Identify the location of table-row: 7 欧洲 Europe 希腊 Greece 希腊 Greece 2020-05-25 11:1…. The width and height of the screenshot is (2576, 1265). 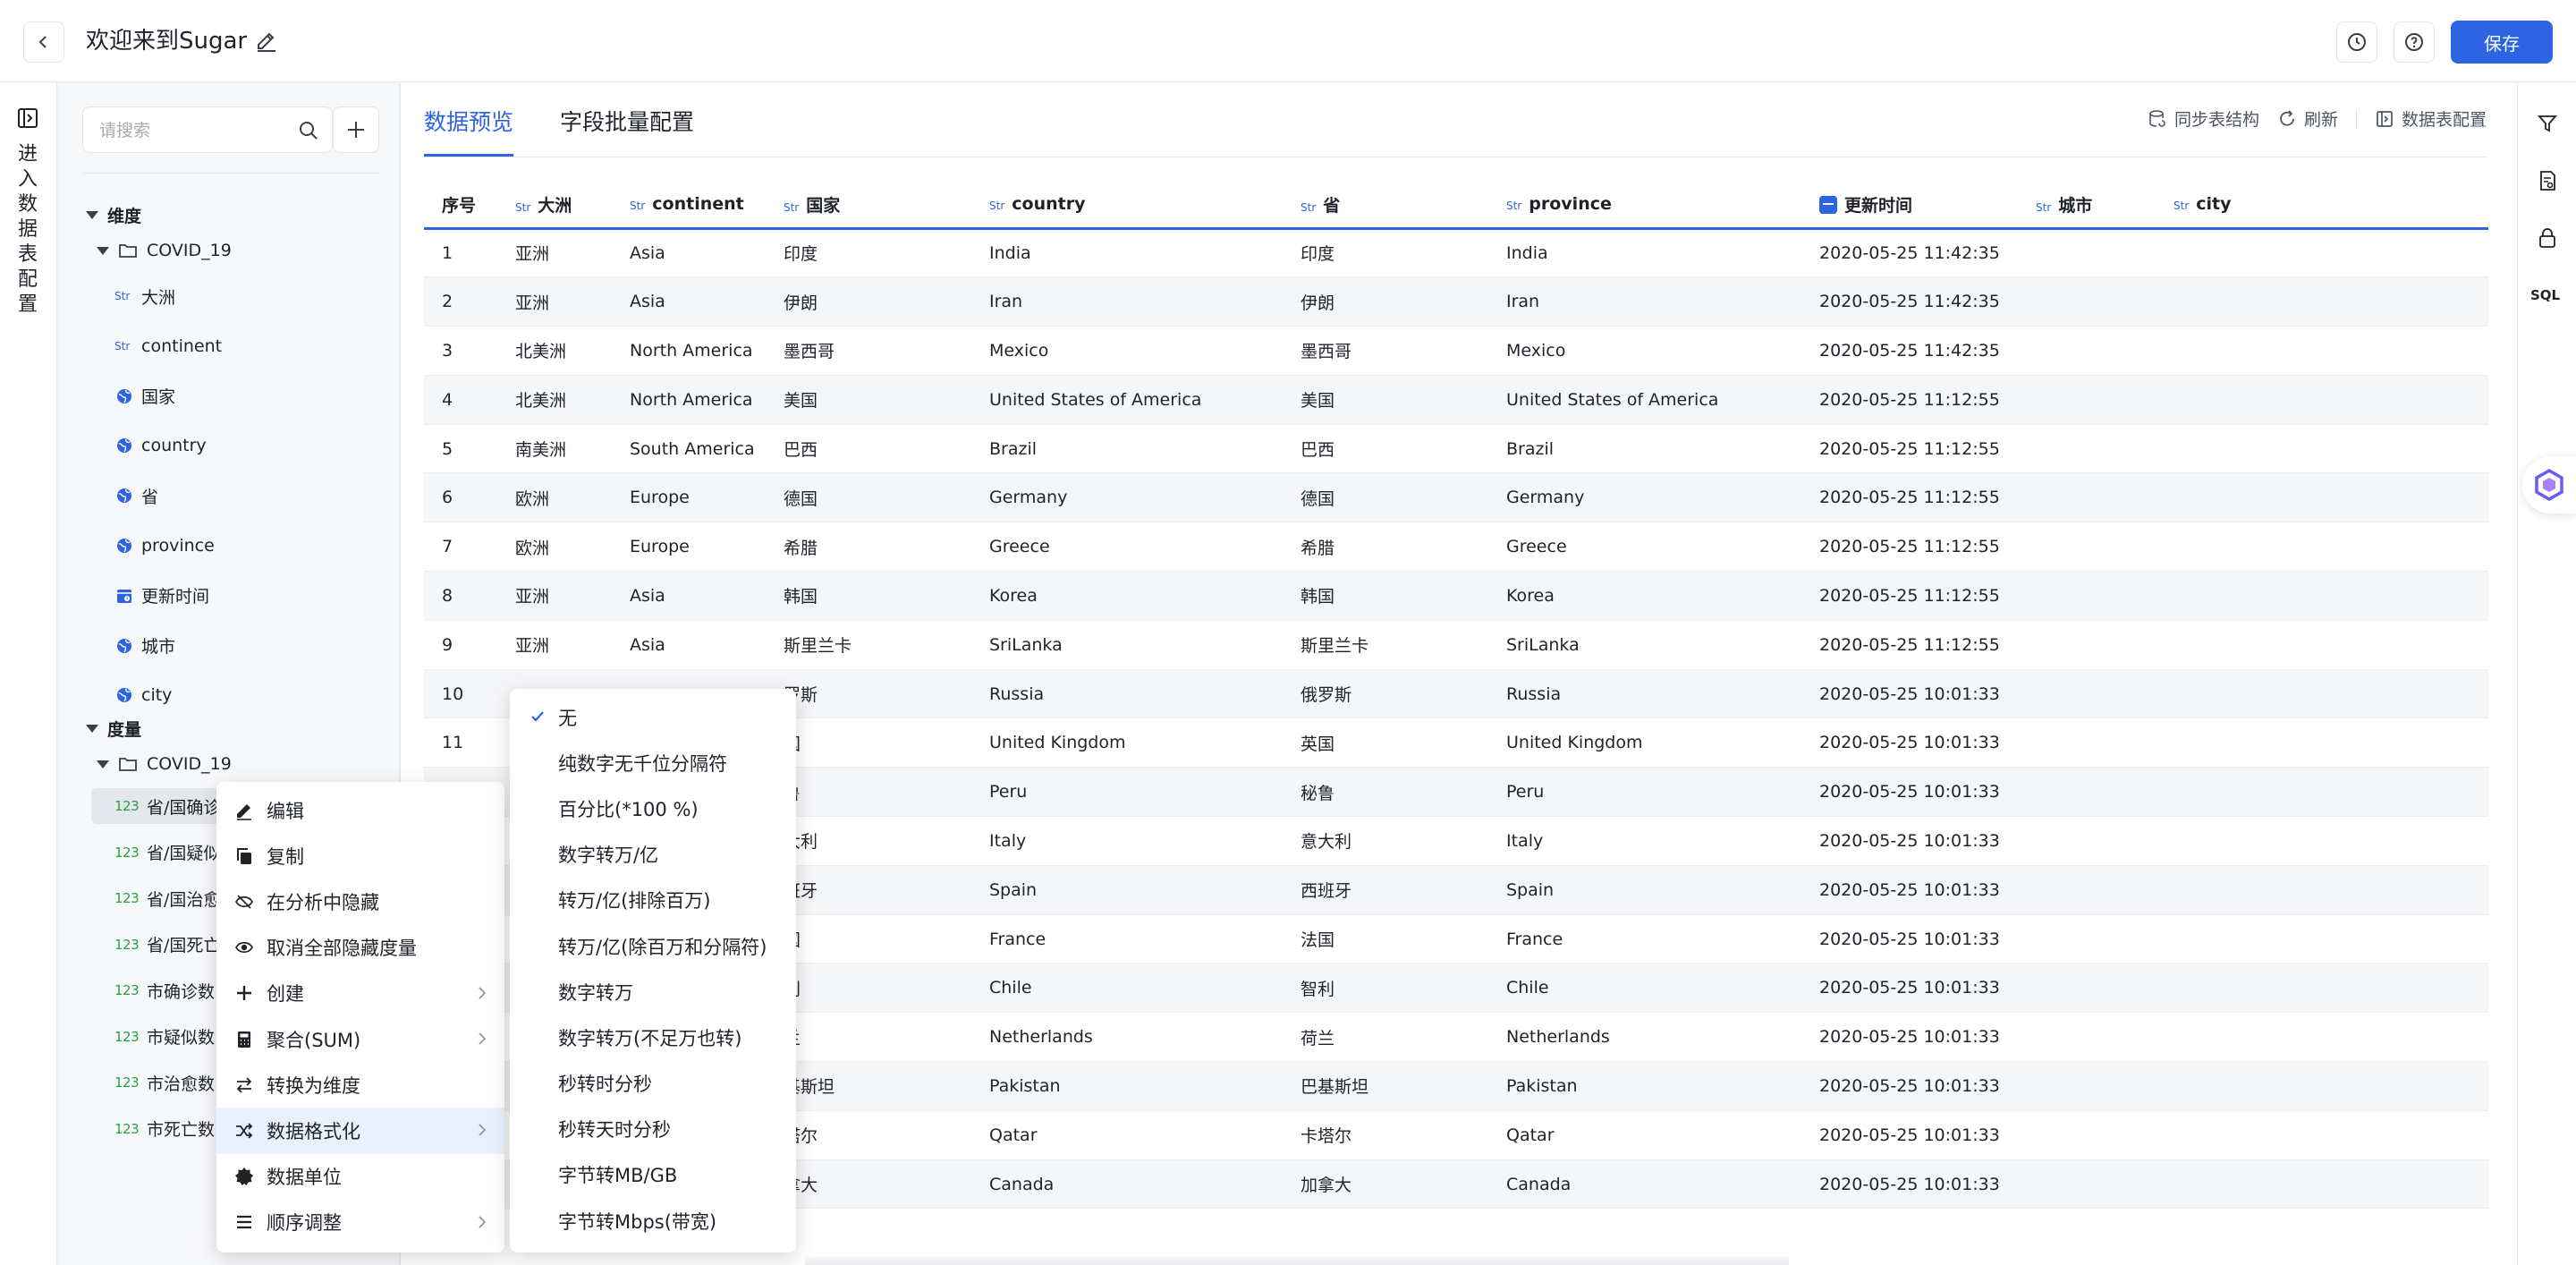
(1456, 547).